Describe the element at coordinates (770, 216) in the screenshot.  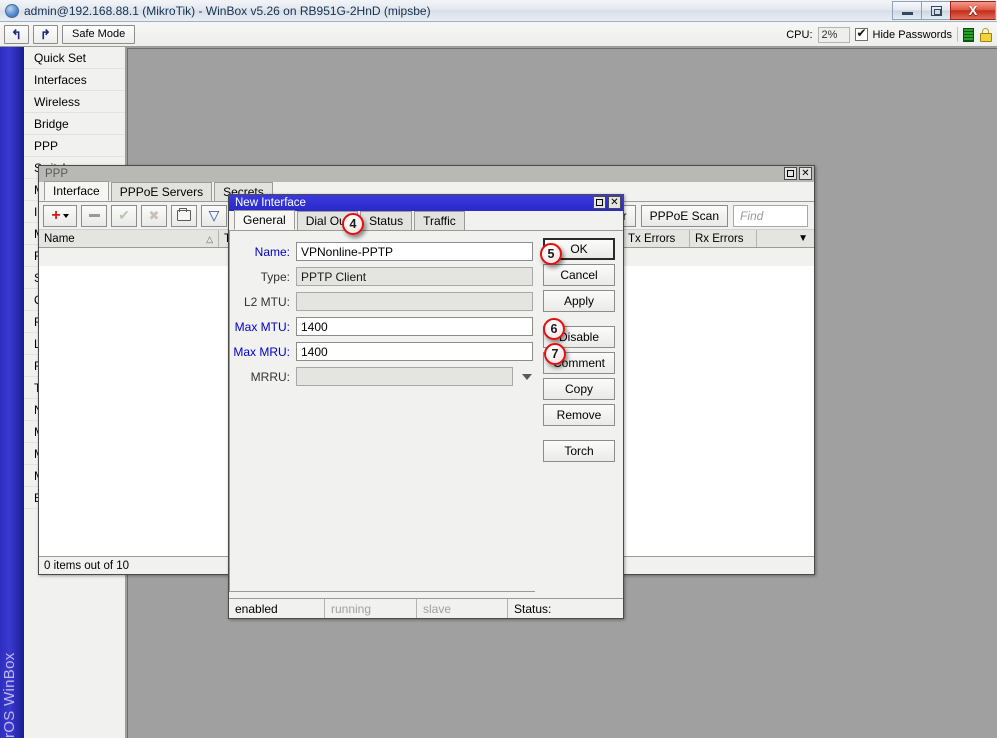
I see `find-input: Find` at that location.